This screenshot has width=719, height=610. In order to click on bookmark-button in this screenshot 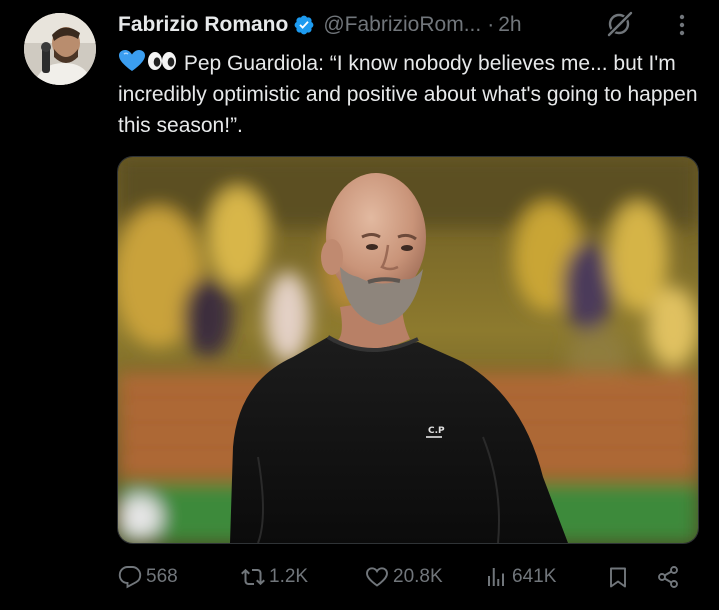, I will do `click(620, 577)`.